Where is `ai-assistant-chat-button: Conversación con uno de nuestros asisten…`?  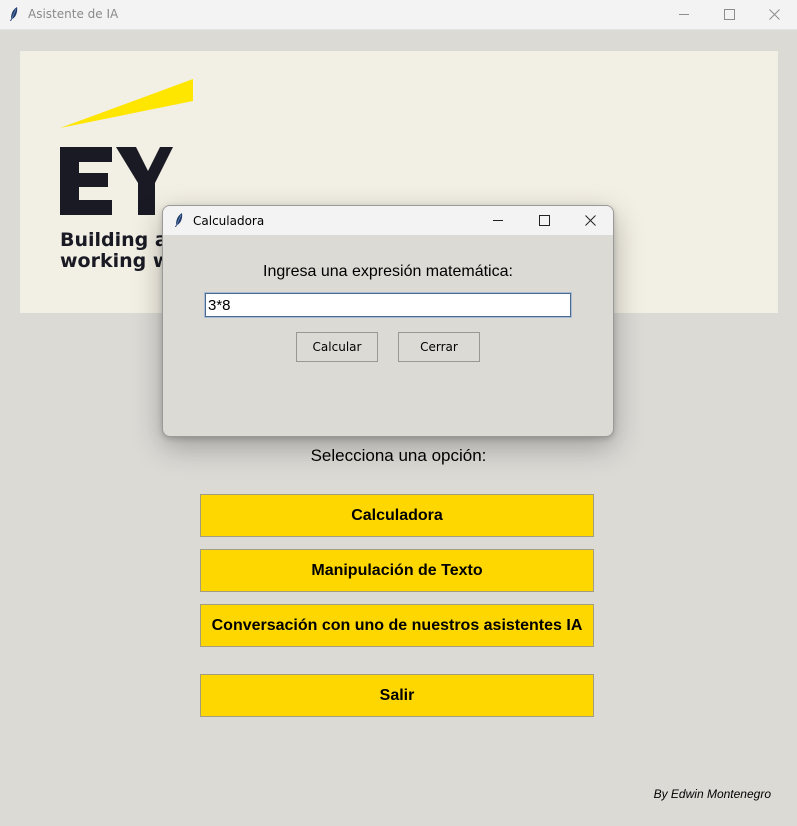
ai-assistant-chat-button: Conversación con uno de nuestros asisten… is located at coordinates (397, 625).